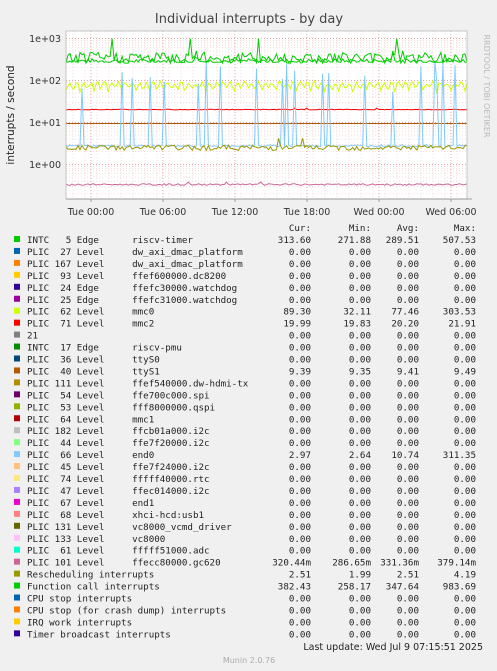  Describe the element at coordinates (465, 228) in the screenshot. I see `legend-header-max: Max:` at that location.